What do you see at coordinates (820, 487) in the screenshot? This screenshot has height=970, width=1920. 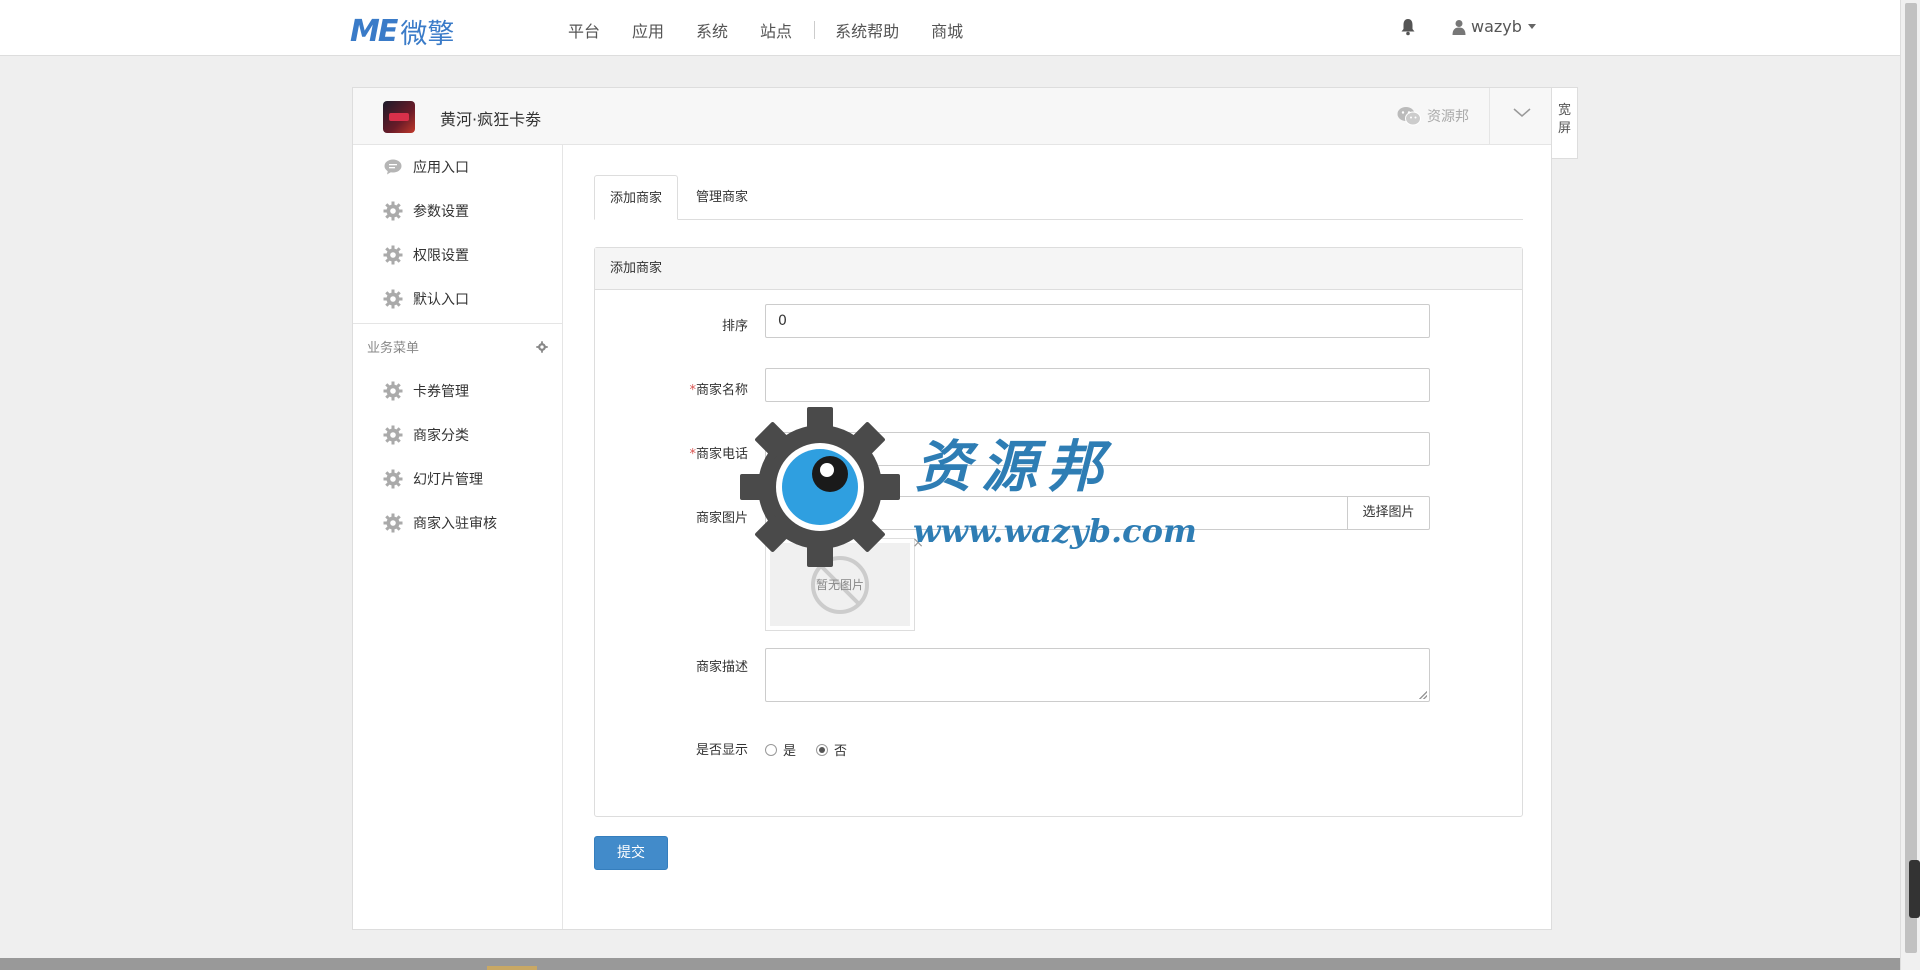 I see `watermark-gear-eye-icon` at bounding box center [820, 487].